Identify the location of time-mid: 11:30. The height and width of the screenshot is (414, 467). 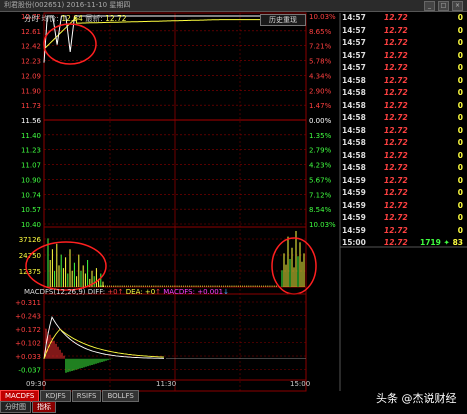
(166, 384).